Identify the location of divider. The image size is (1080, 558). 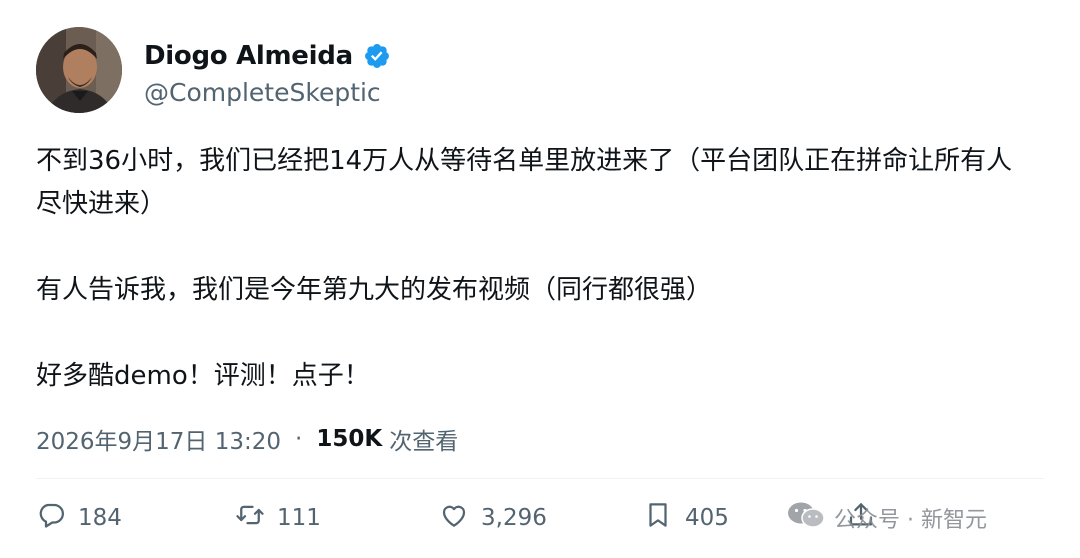
(540, 478).